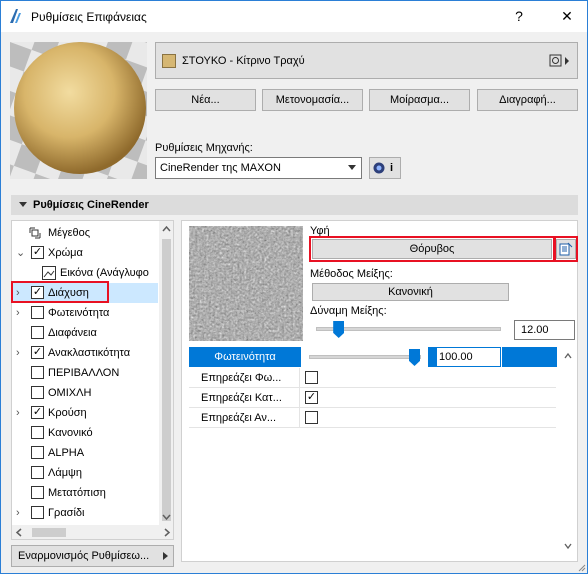 The image size is (588, 574). Describe the element at coordinates (568, 356) in the screenshot. I see `panel-scroll-up-icon` at that location.